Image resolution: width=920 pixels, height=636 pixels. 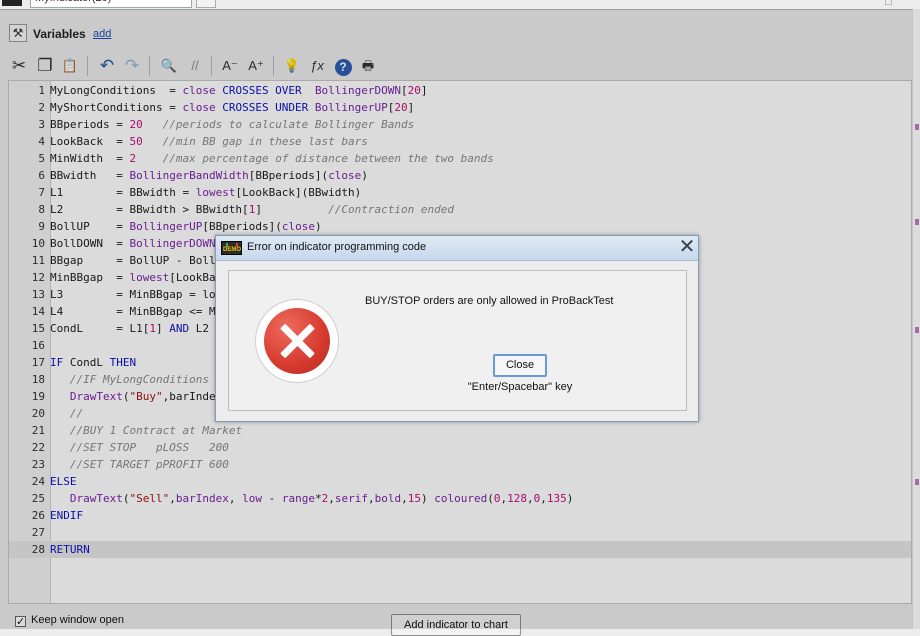 I want to click on error-icon-frame, so click(x=297, y=341).